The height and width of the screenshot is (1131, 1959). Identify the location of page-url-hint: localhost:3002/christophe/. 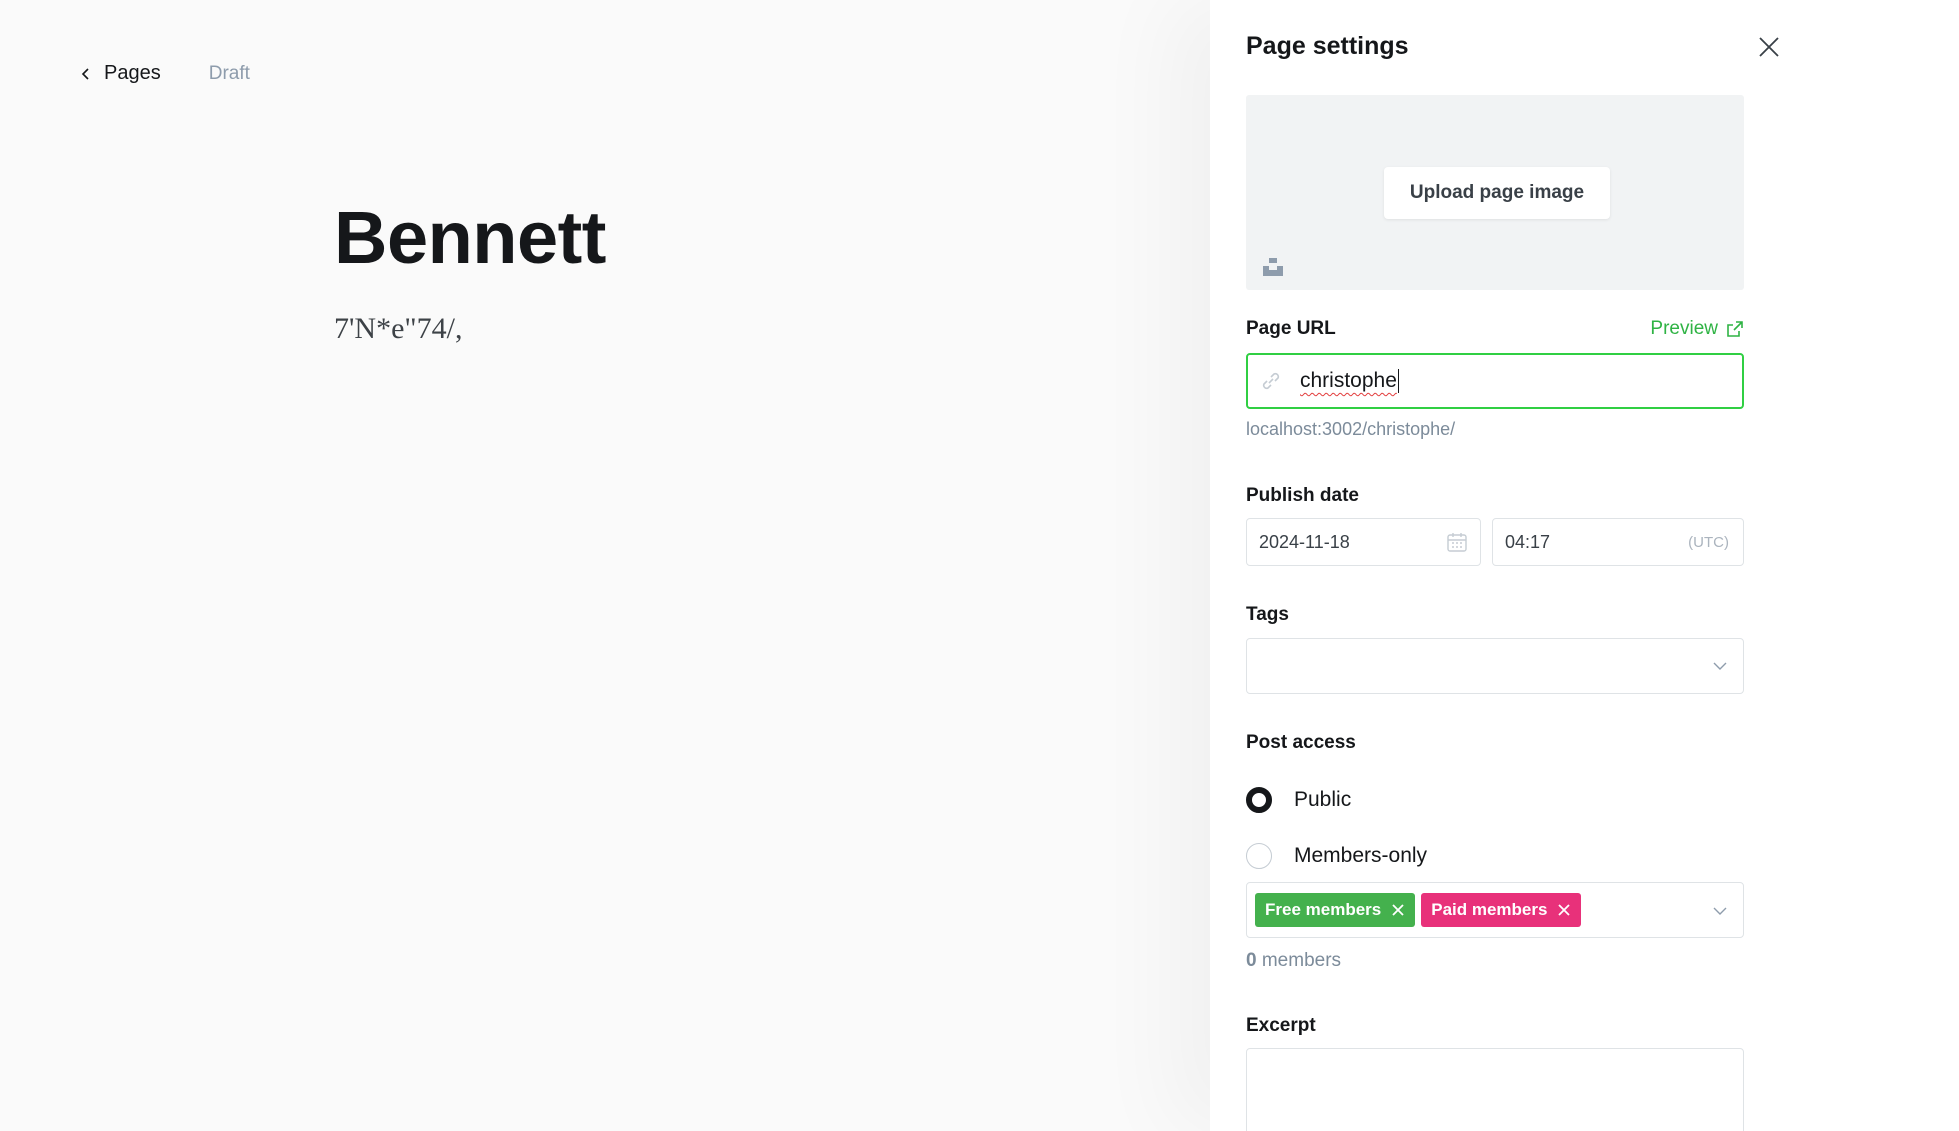
(1351, 429).